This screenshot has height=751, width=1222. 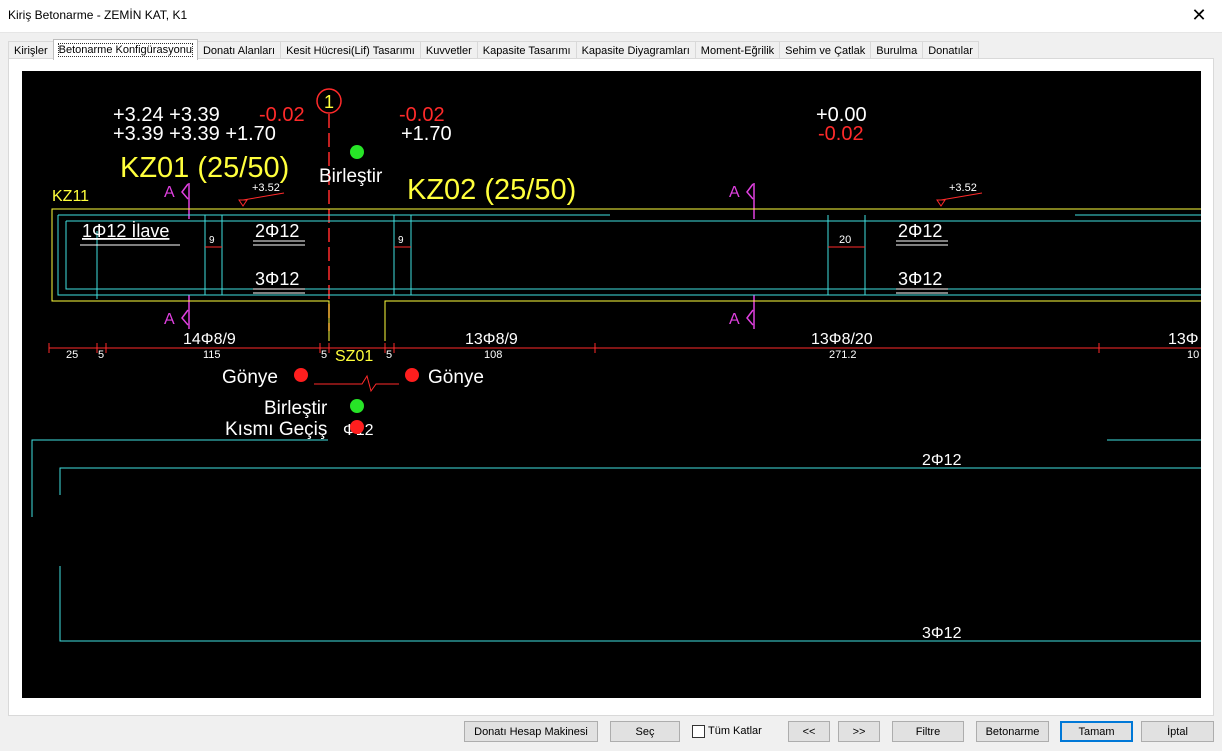 I want to click on partial-label: Kısmı Geçiş, so click(x=276, y=429).